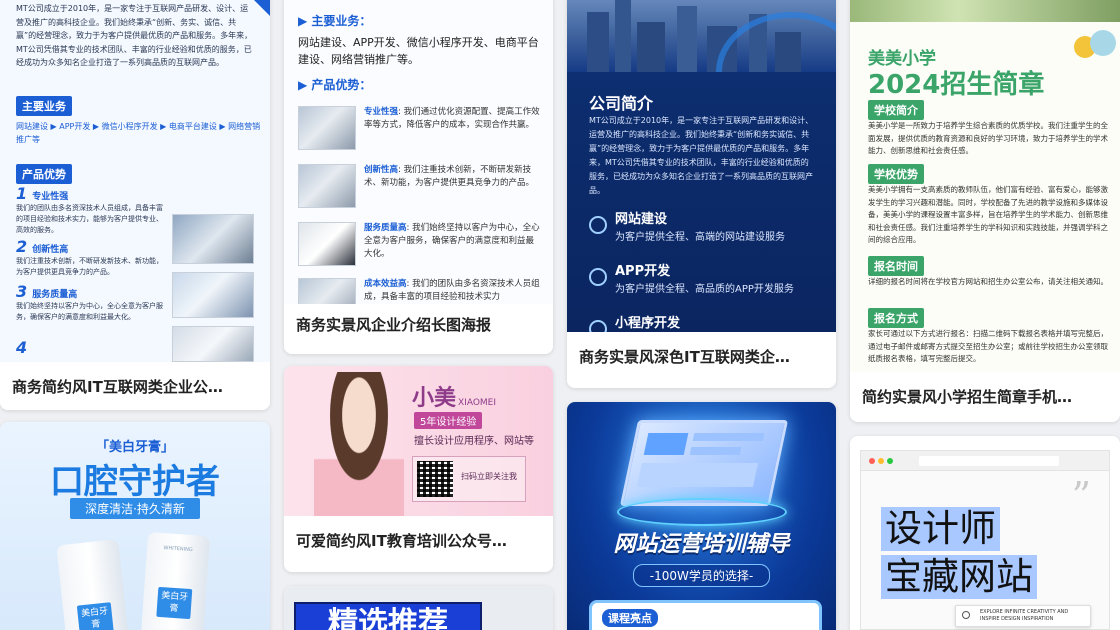 The image size is (1120, 630). I want to click on section-intro-tag: 学校简介, so click(896, 110).